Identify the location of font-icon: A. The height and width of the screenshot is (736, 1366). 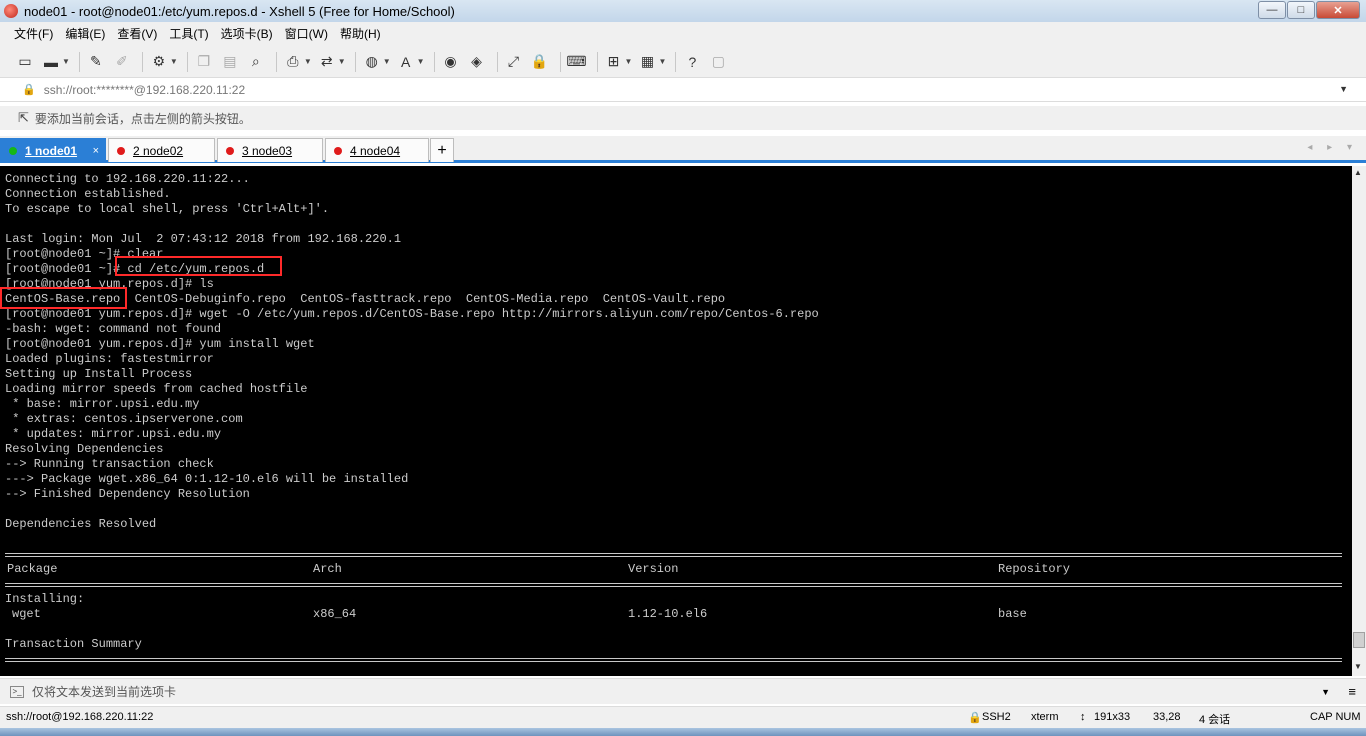
(406, 62).